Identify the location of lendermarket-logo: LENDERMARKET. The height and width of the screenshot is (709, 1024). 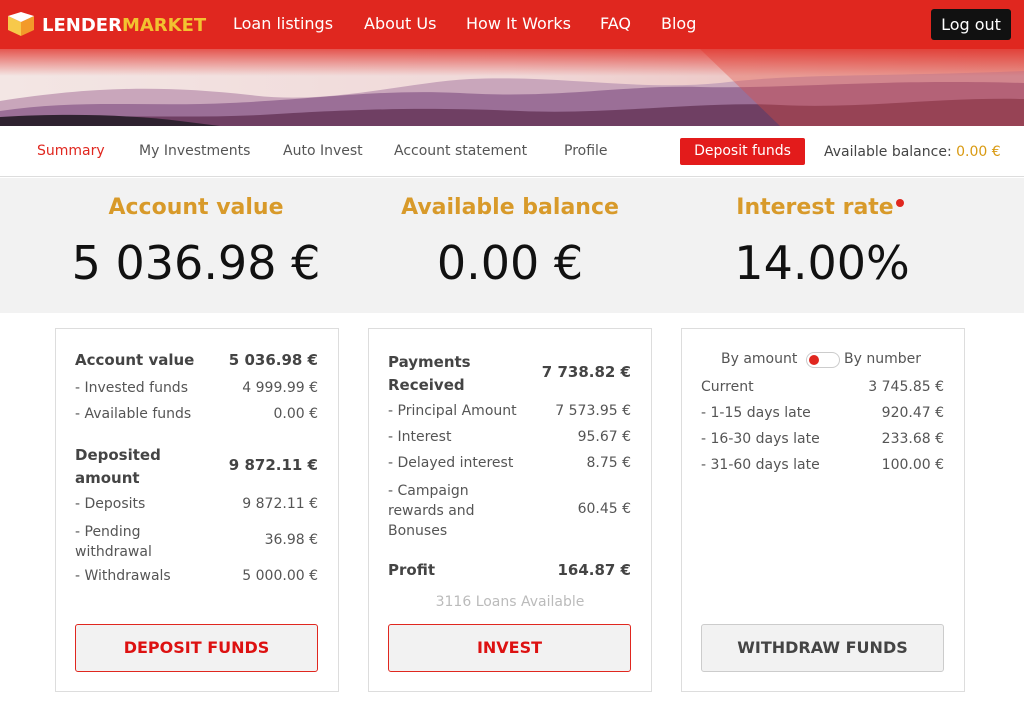
(107, 25).